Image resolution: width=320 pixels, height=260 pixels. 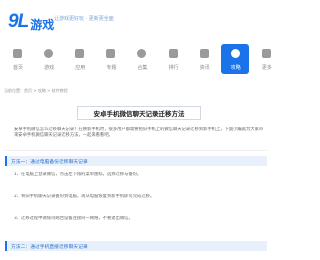 I want to click on article-title: 安卓手机微信聊天记录迁移方法, so click(x=139, y=114).